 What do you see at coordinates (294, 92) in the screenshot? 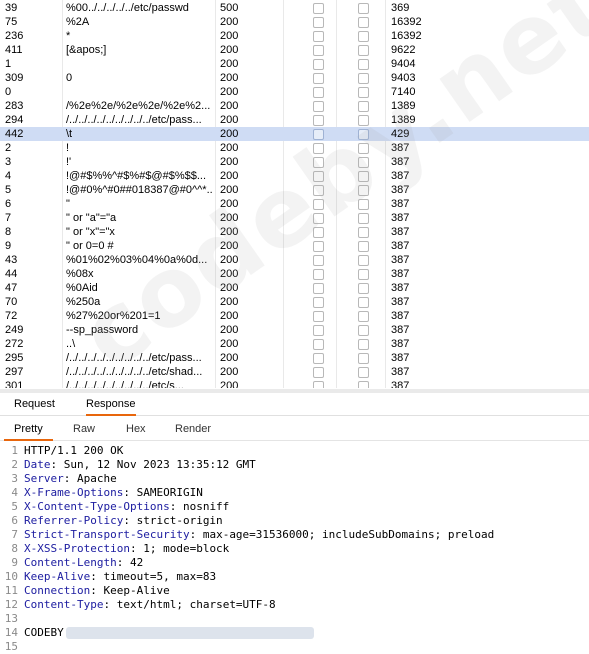
I see `table-row: 0 200 7140` at bounding box center [294, 92].